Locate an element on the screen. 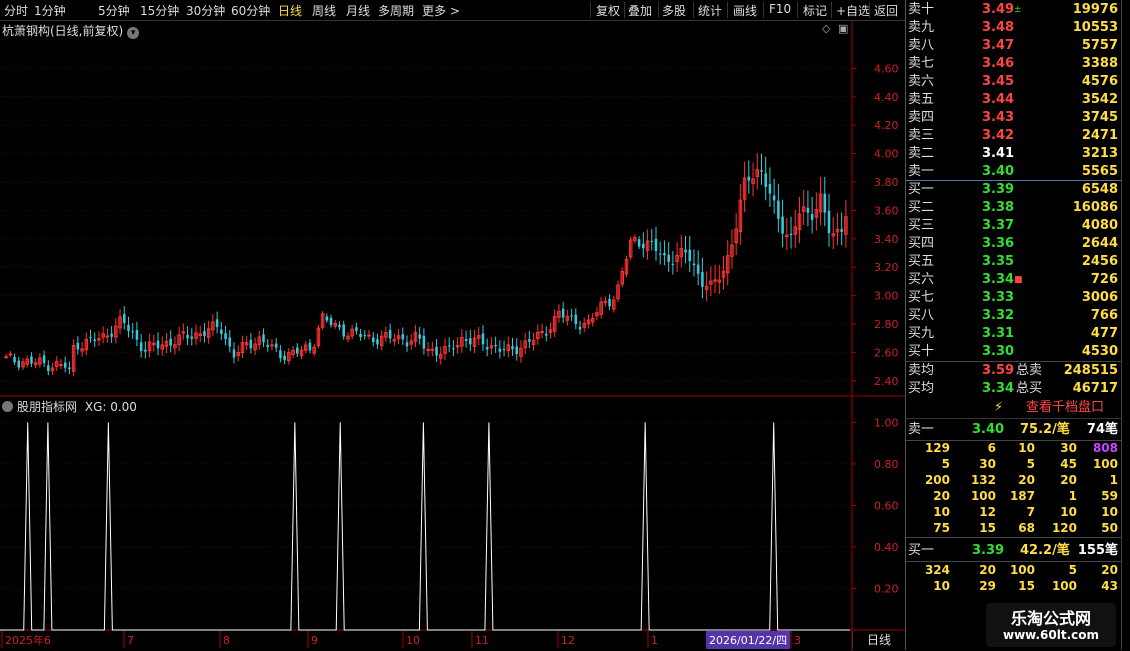 This screenshot has height=651, width=1130. watermark: 乐淘公式网 www.60lt.com is located at coordinates (1051, 625).